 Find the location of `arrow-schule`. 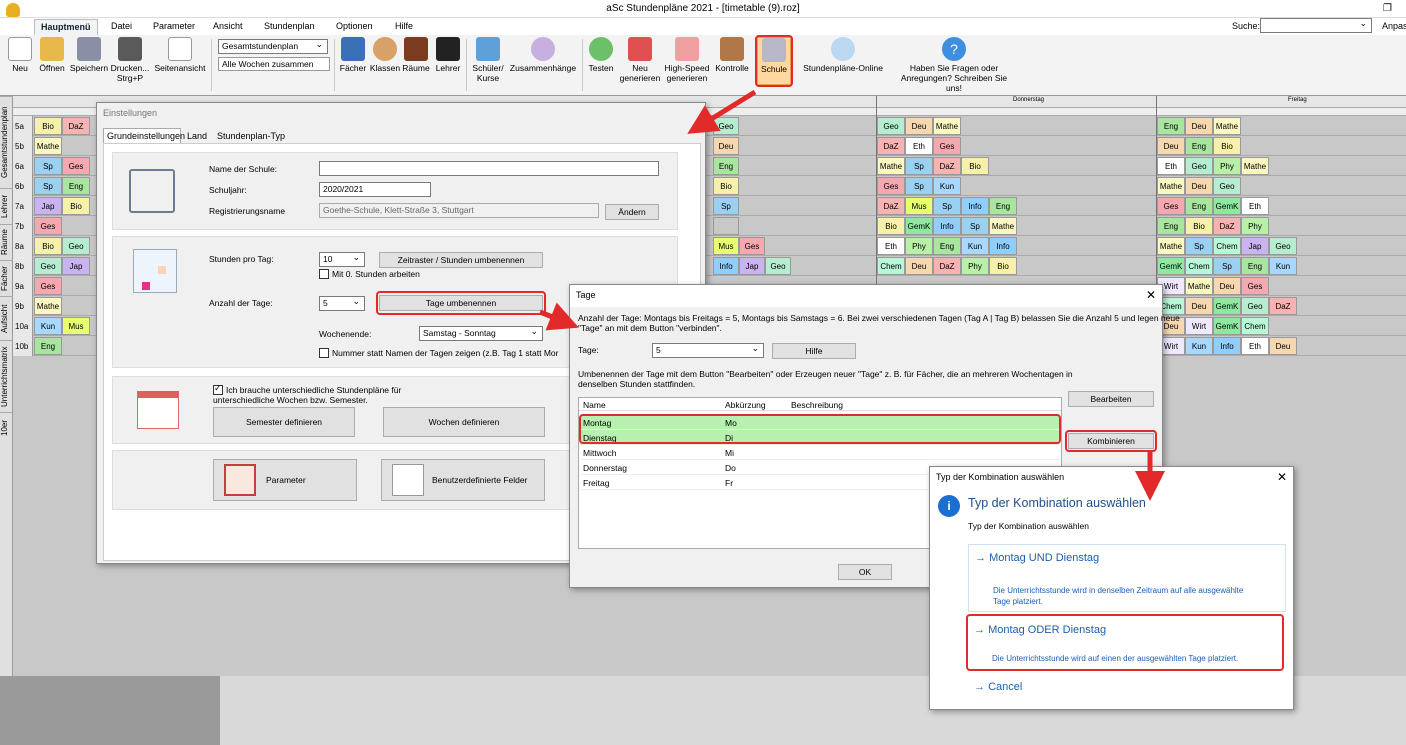

arrow-schule is located at coordinates (722, 111).